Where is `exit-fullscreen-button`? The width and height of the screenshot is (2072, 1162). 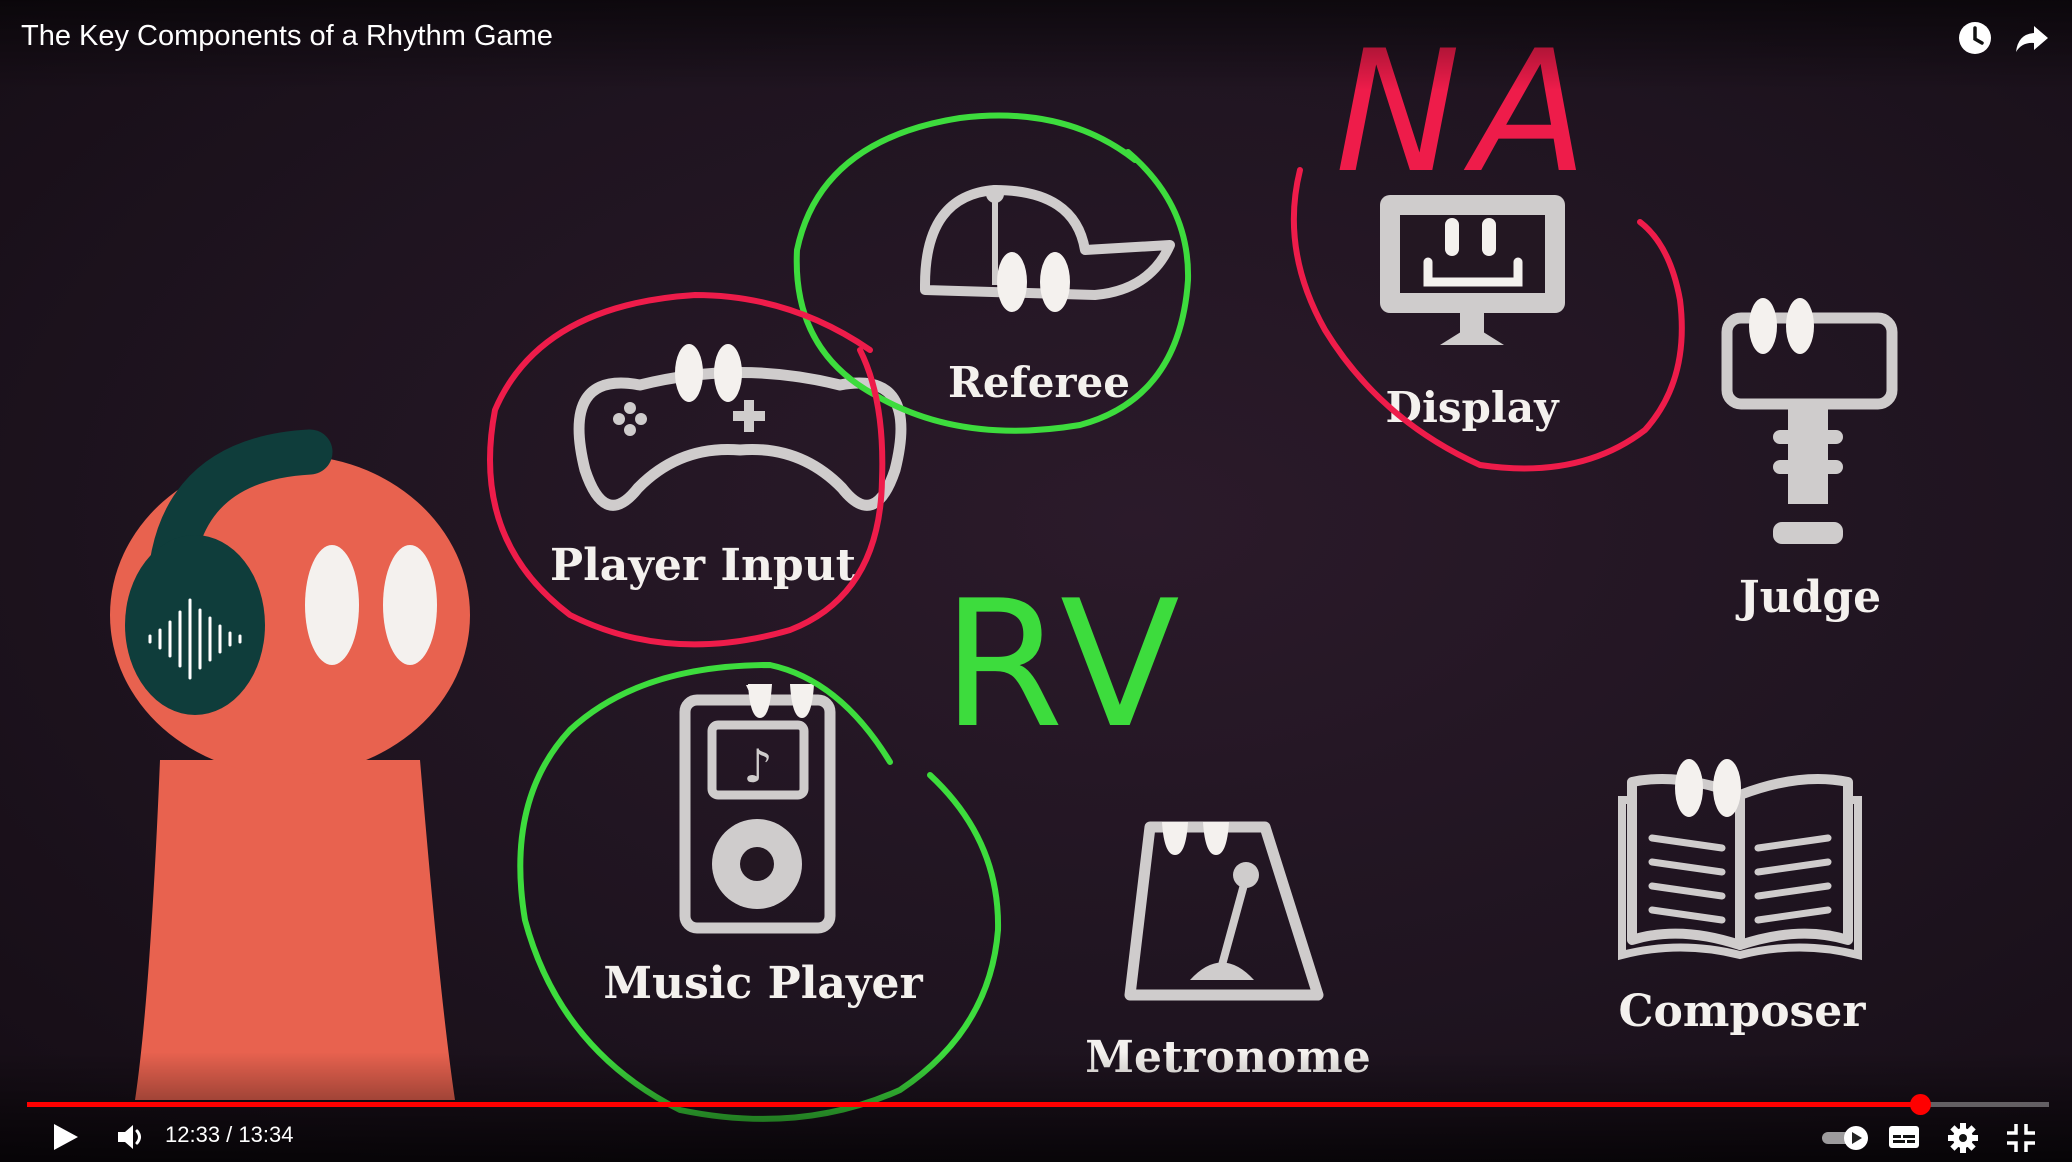
exit-fullscreen-button is located at coordinates (2021, 1140).